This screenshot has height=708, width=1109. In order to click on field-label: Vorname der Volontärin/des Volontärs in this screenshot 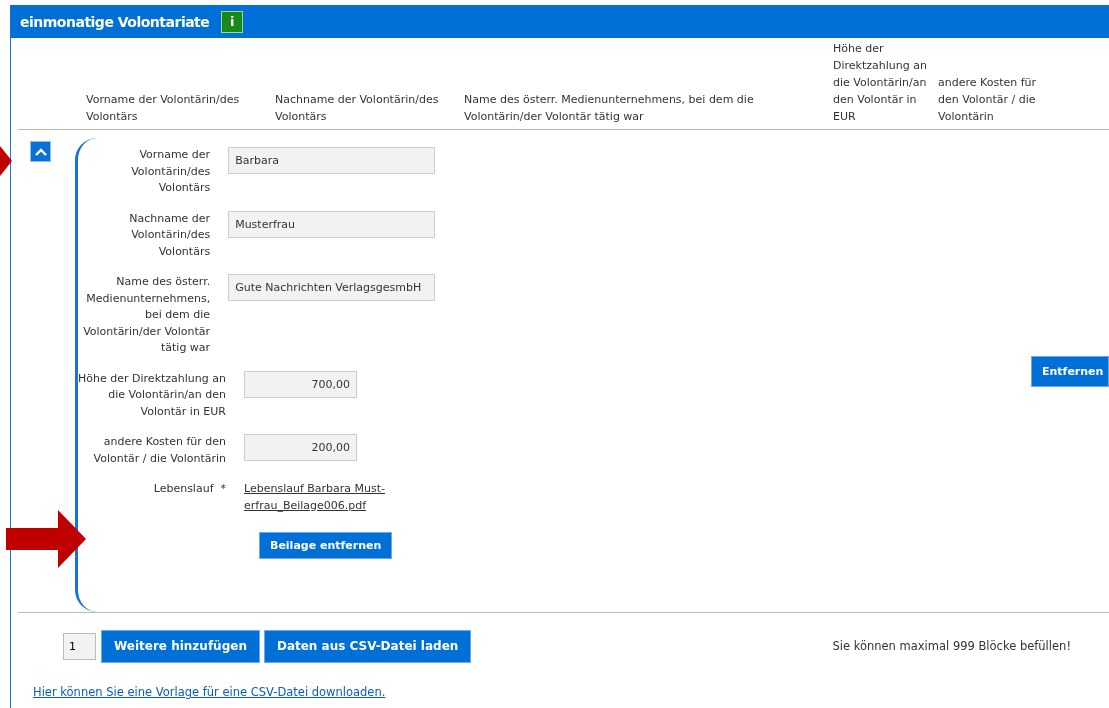, I will do `click(170, 171)`.